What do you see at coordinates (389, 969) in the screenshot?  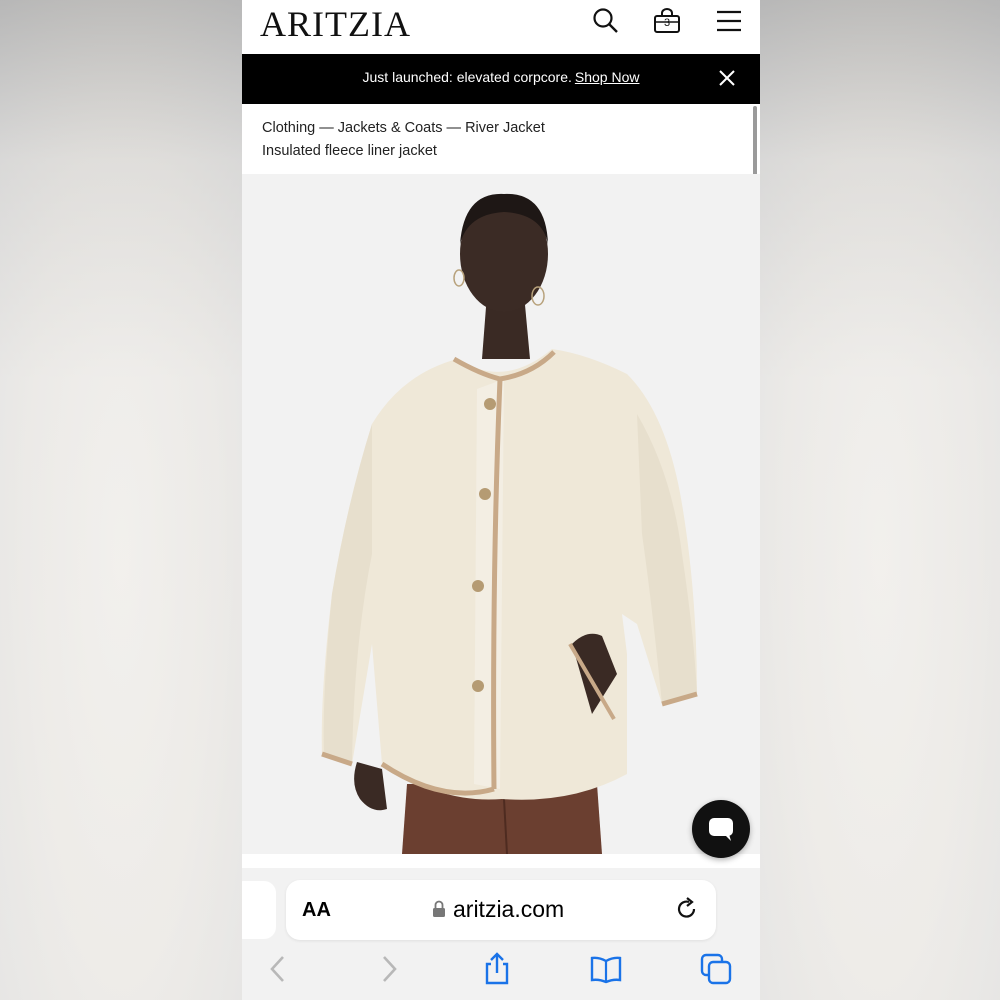 I see `forward-icon` at bounding box center [389, 969].